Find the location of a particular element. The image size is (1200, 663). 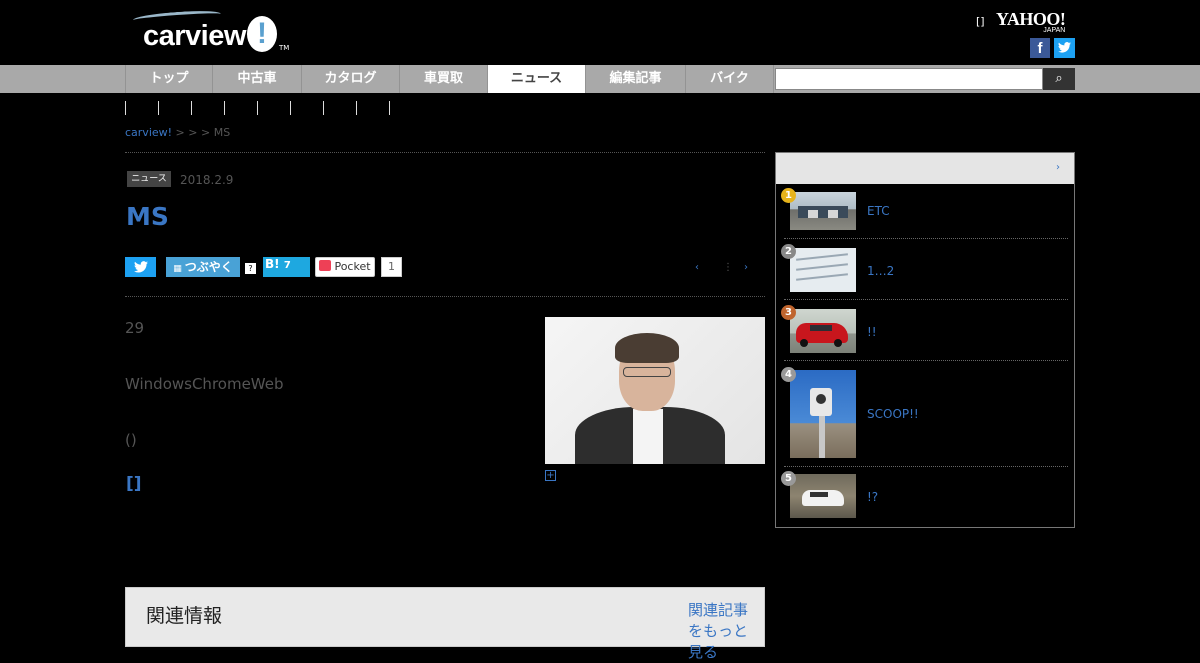

logo-tm: TM is located at coordinates (284, 48).